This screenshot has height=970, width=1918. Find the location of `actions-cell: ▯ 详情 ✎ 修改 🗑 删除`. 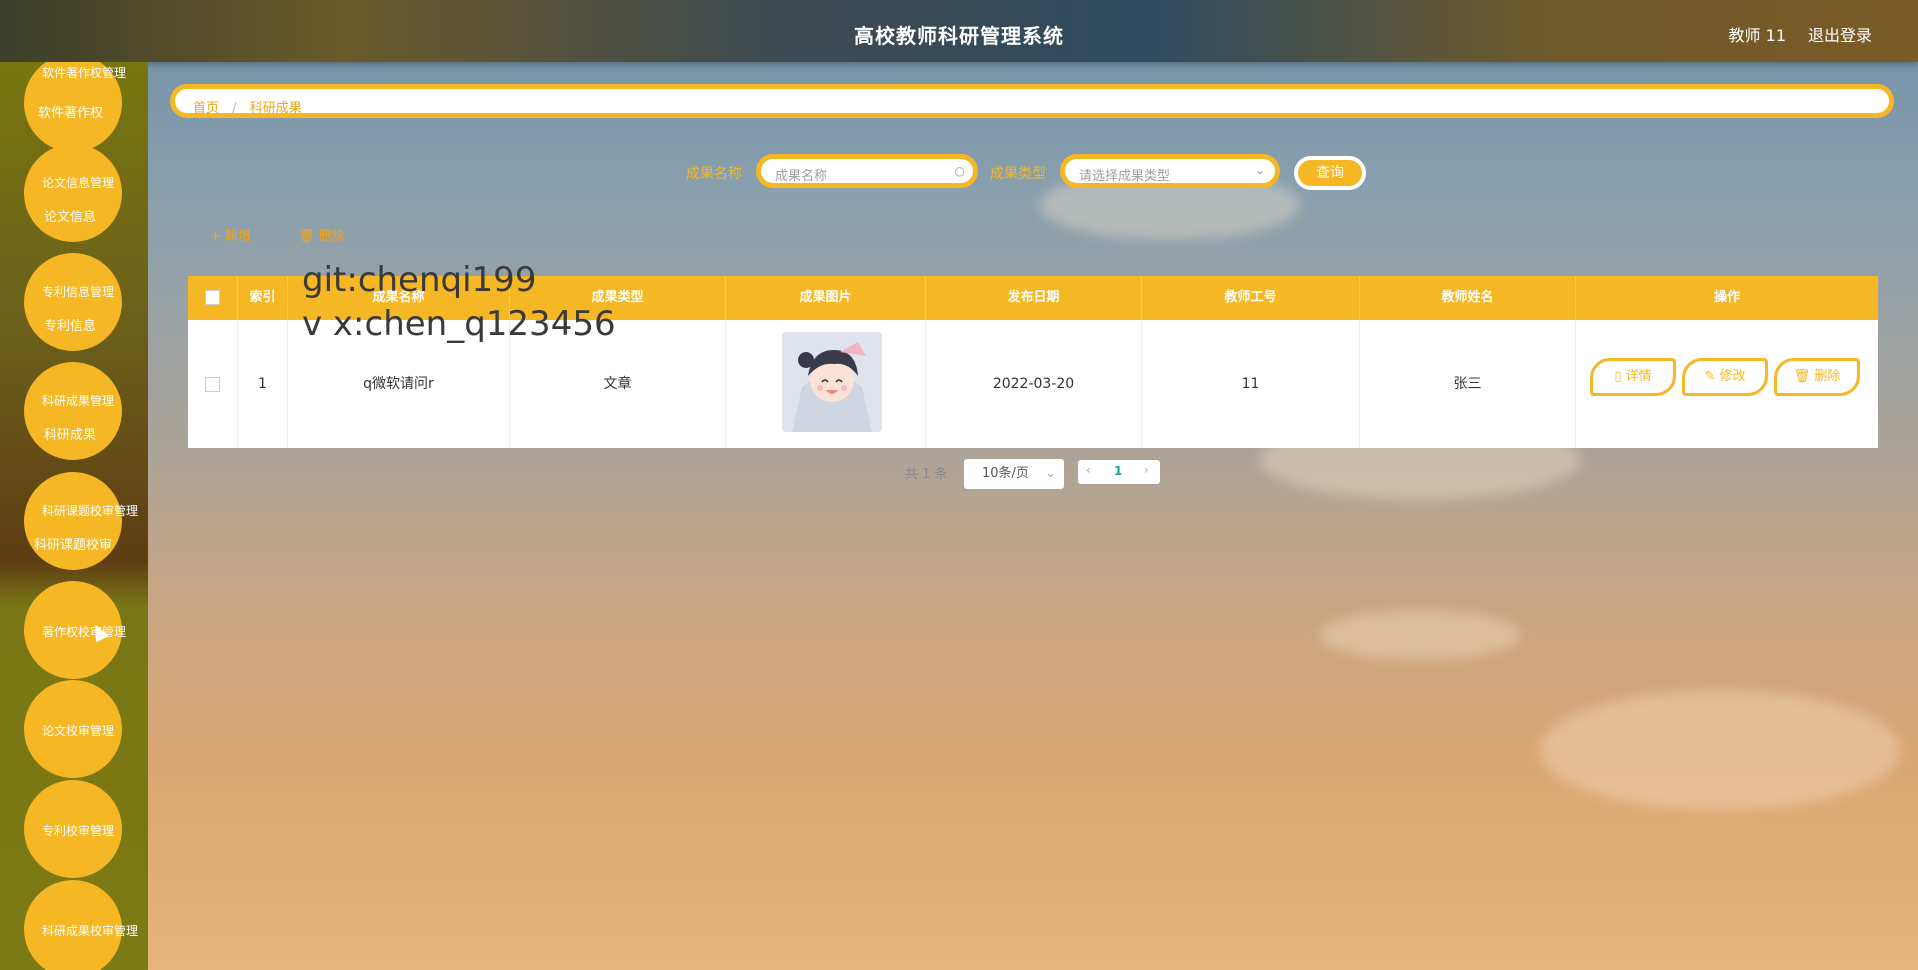

actions-cell: ▯ 详情 ✎ 修改 🗑 删除 is located at coordinates (1727, 384).